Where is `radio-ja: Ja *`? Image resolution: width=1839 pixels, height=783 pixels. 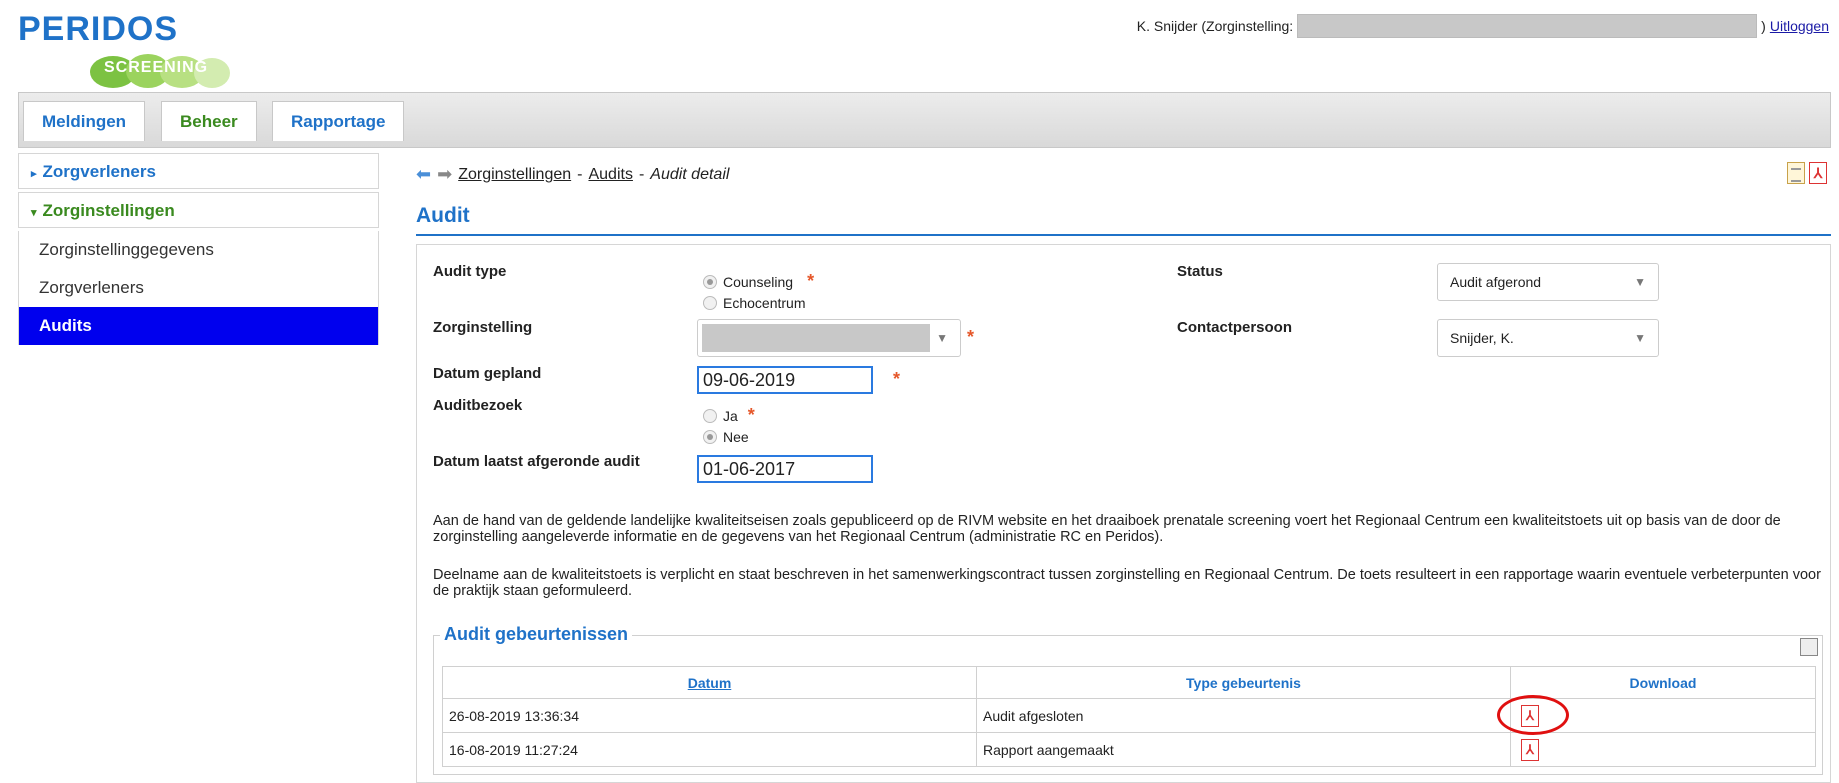
radio-ja: Ja * is located at coordinates (729, 415).